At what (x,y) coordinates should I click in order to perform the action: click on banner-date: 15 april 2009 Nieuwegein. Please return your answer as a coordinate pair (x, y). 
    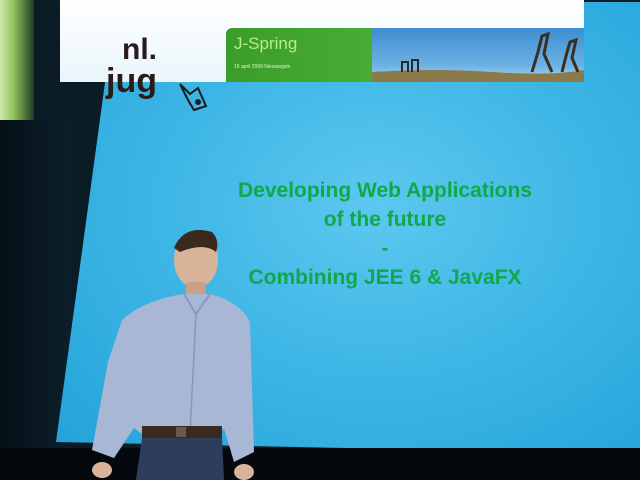
    Looking at the image, I should click on (262, 67).